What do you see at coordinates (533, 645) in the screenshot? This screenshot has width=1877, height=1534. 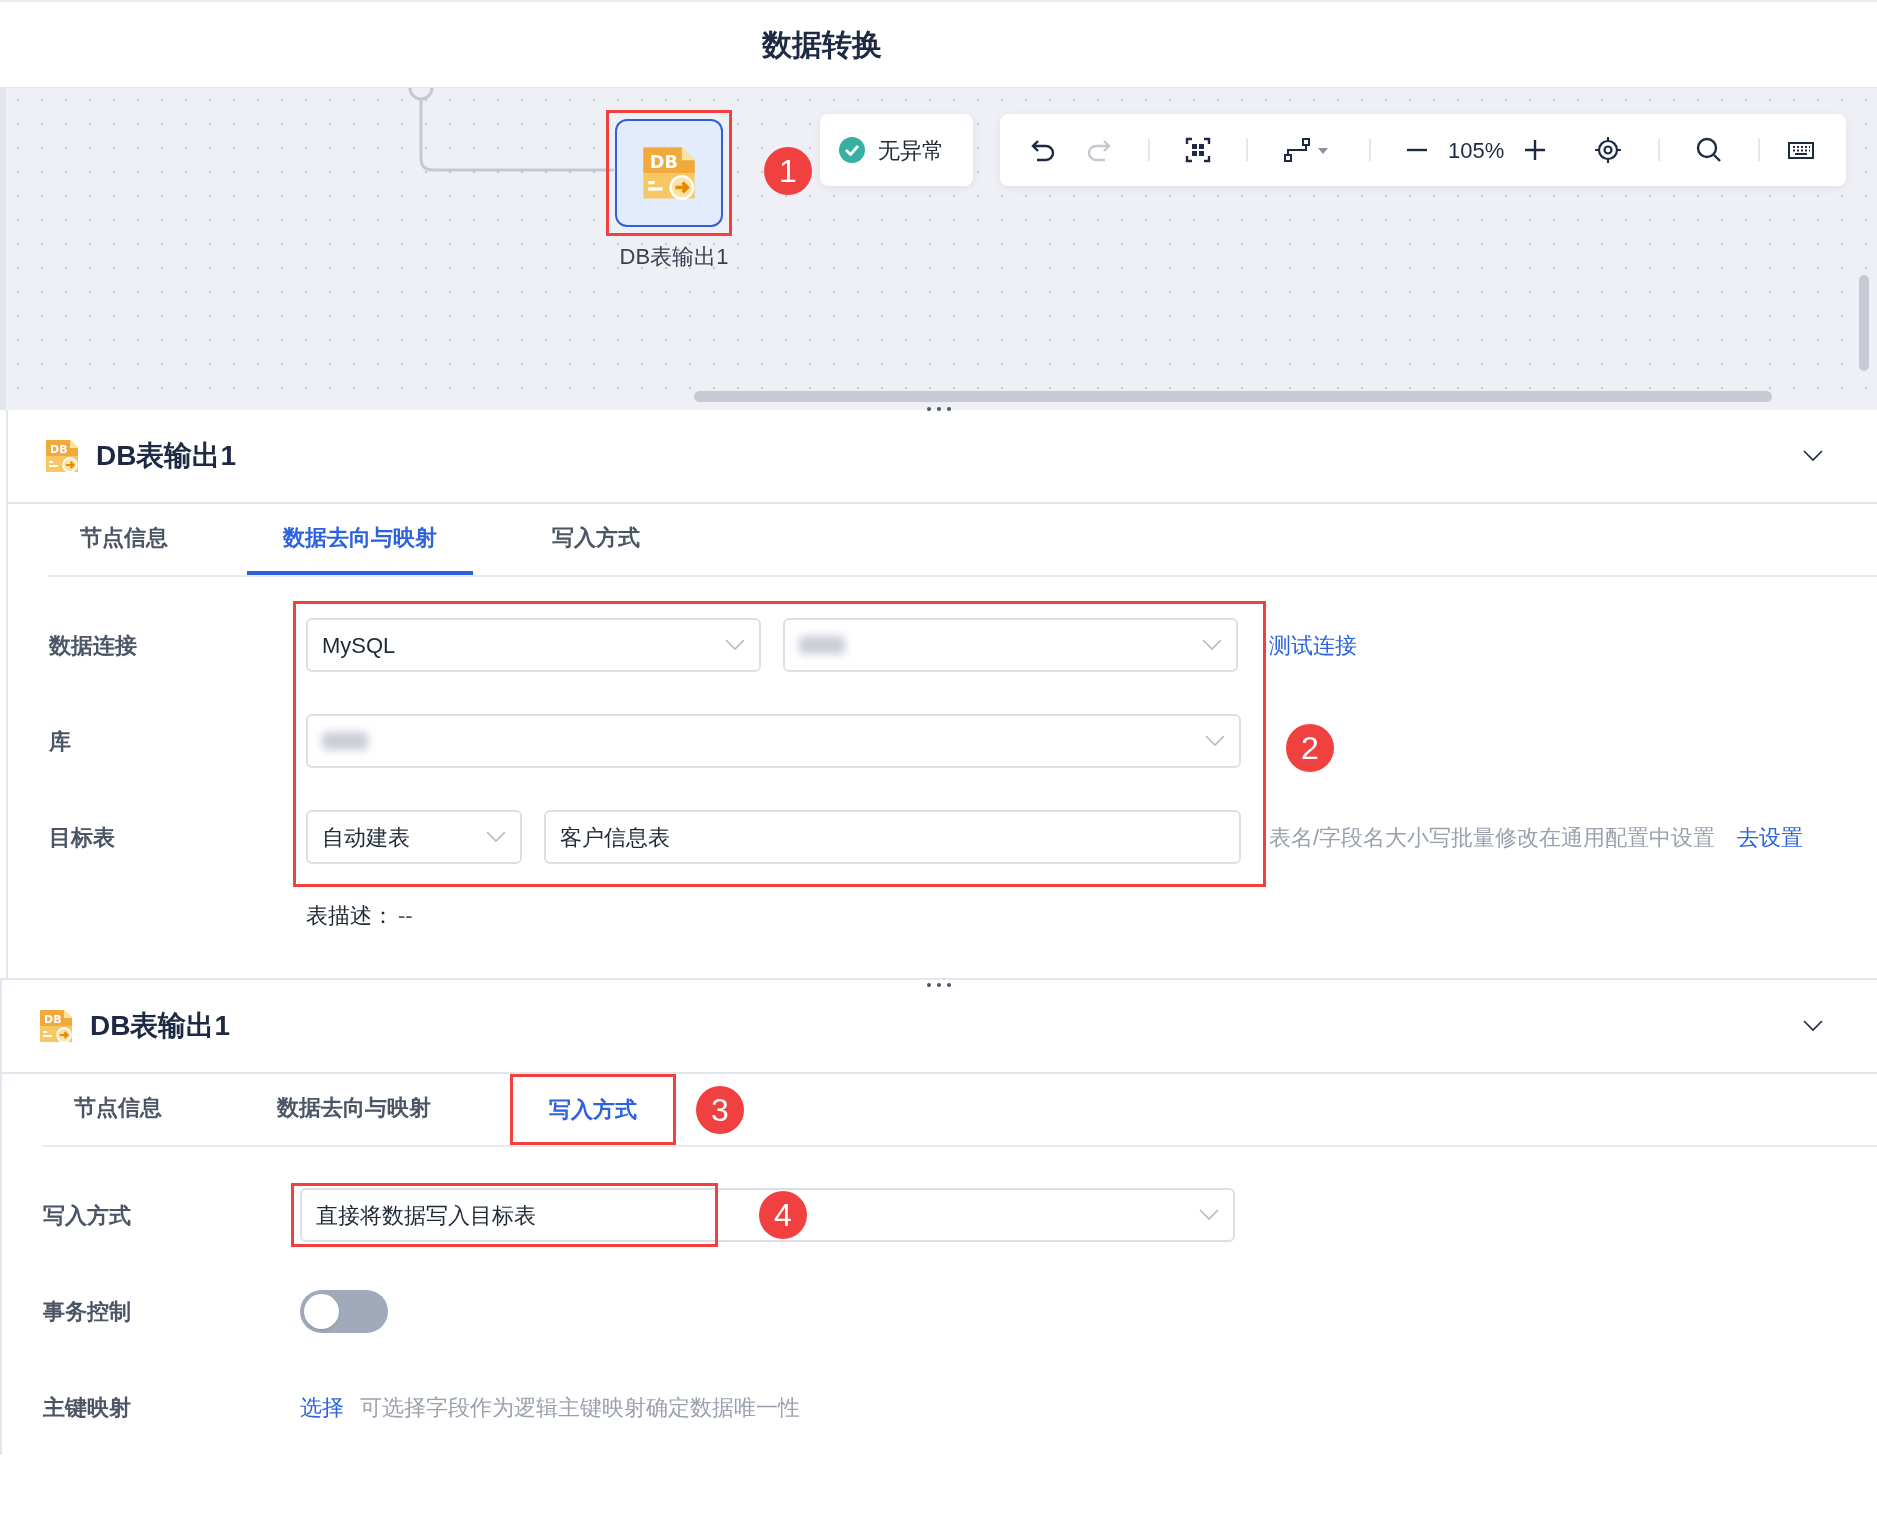 I see `database-type-select: MySQL` at bounding box center [533, 645].